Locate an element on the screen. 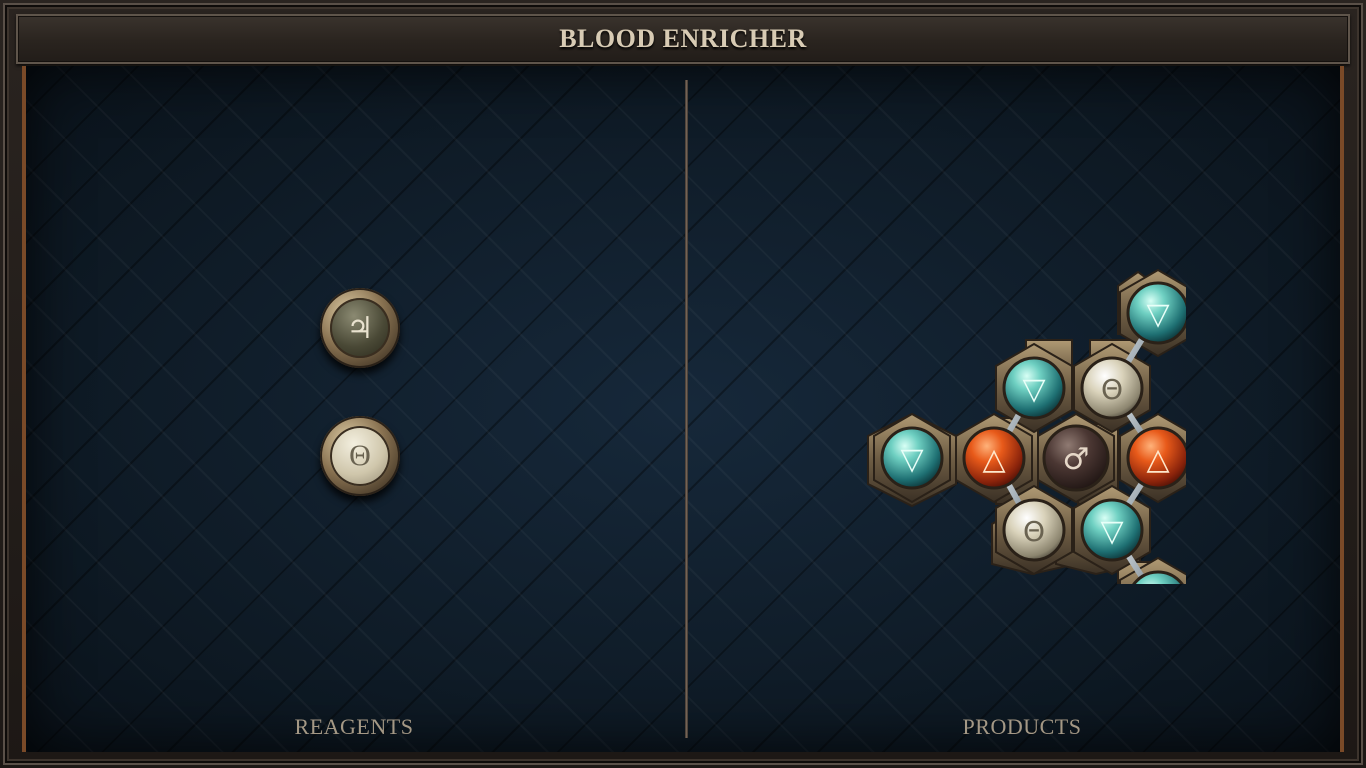 This screenshot has height=768, width=1366. reagent-jupiter-orb: ♃ is located at coordinates (360, 328).